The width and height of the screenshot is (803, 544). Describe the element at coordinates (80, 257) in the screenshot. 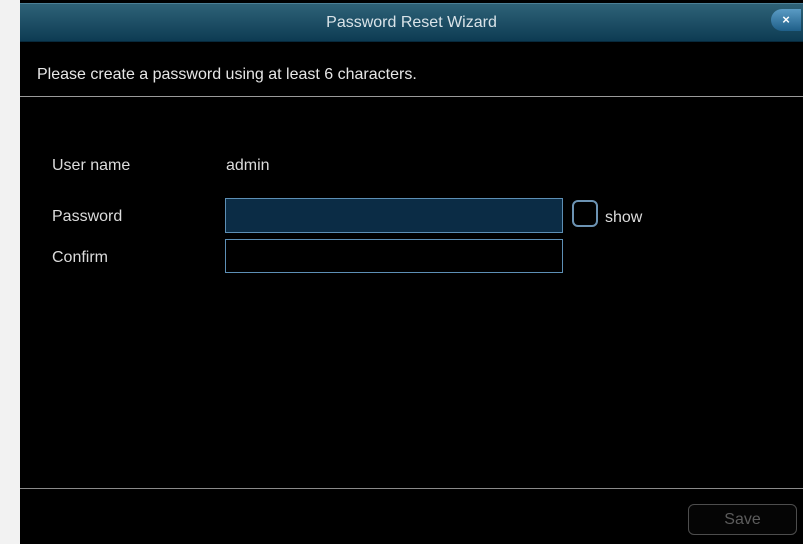

I see `confirm-label: Confirm` at that location.